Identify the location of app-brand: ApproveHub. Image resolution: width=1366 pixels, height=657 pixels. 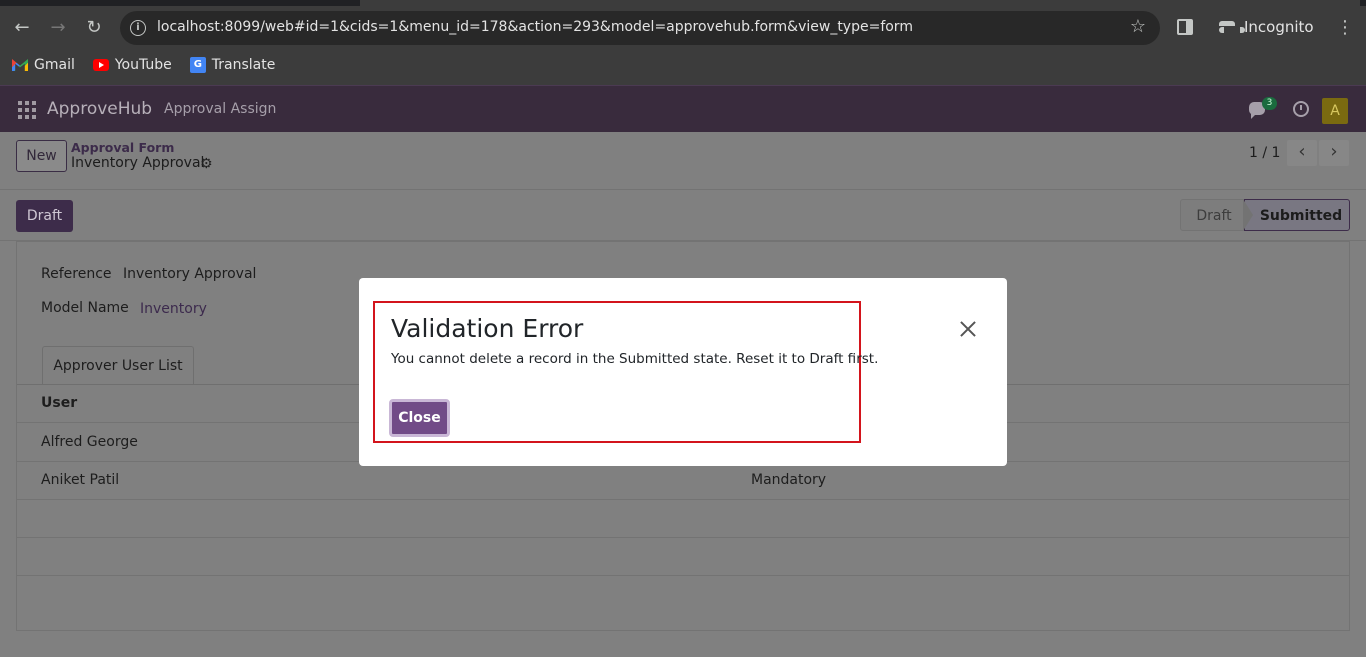
(99, 109).